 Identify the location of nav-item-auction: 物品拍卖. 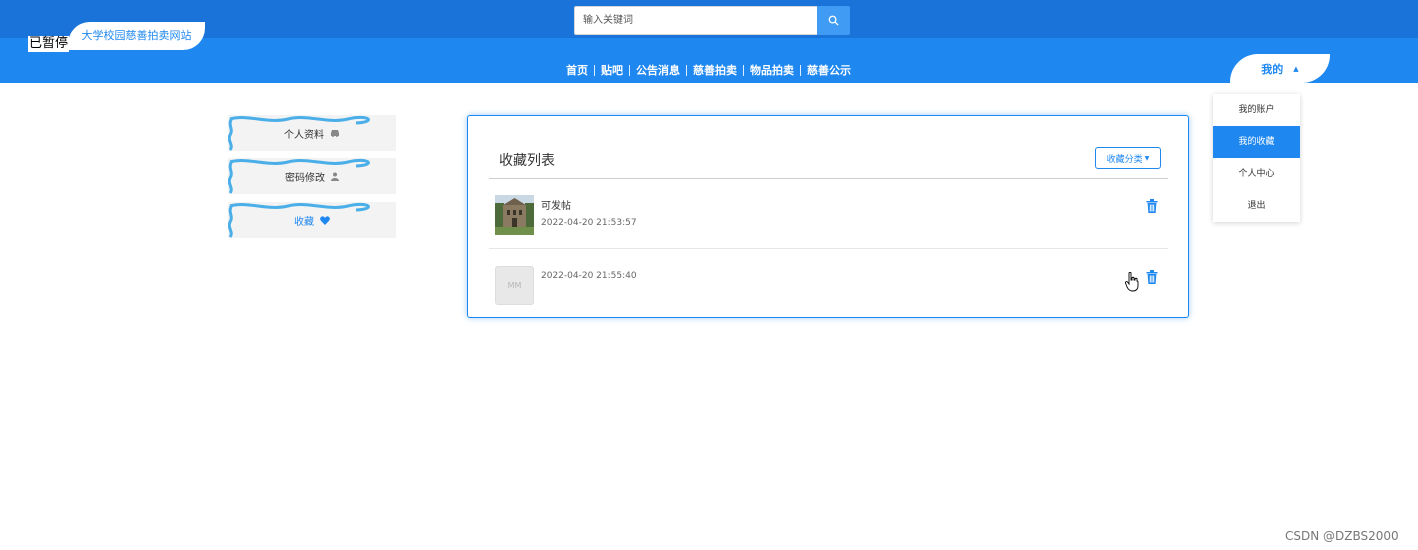
(772, 70).